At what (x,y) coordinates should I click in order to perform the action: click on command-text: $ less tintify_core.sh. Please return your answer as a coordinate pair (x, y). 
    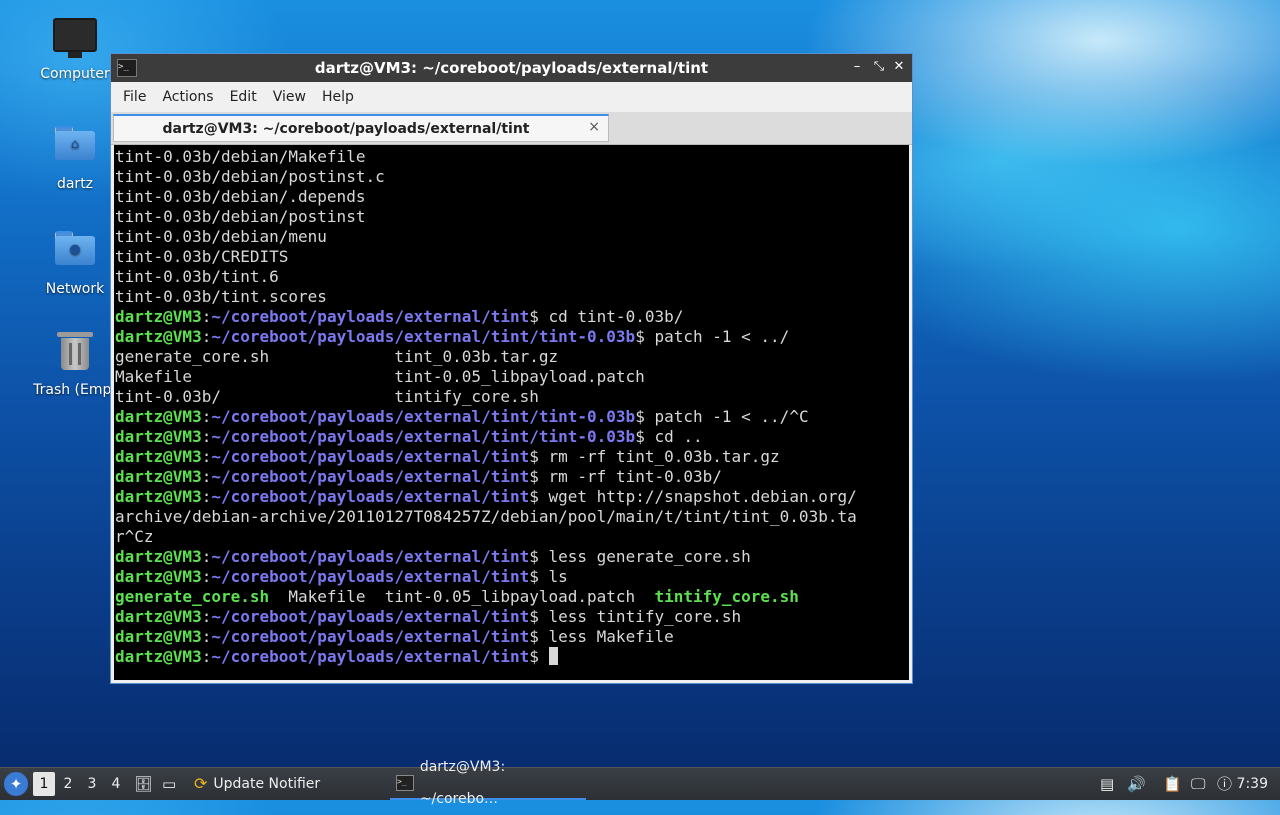
    Looking at the image, I should click on (635, 616).